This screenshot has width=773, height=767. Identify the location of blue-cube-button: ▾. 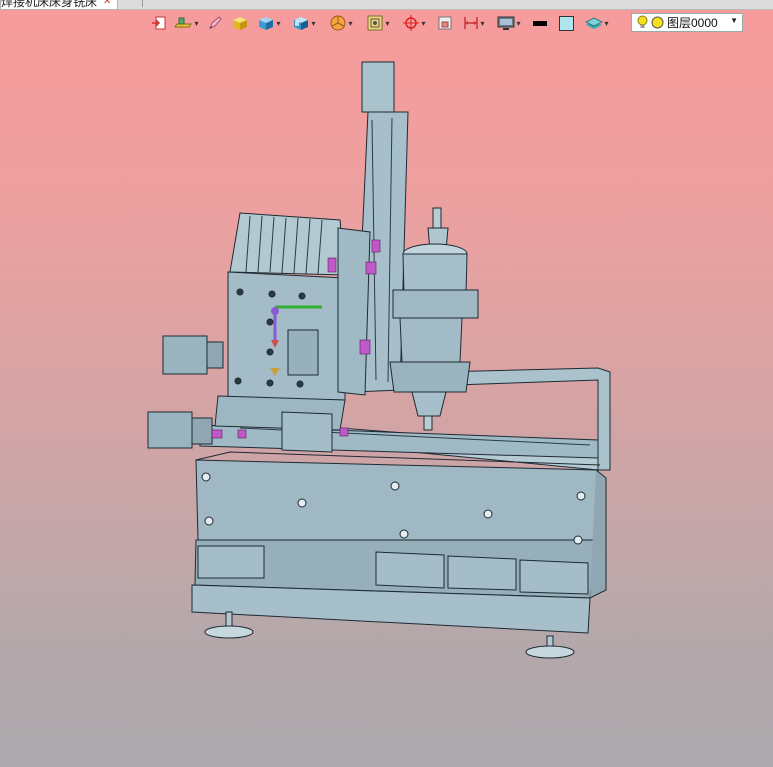
(269, 23).